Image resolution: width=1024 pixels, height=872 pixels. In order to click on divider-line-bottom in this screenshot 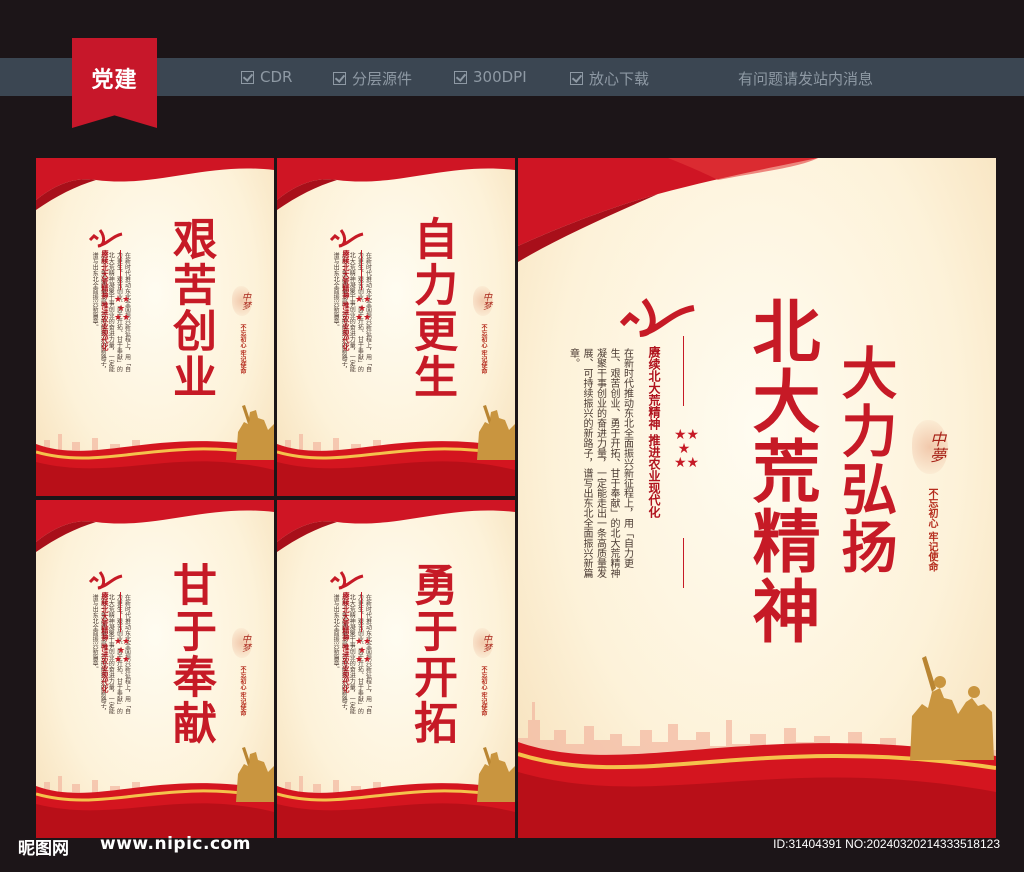, I will do `click(683, 563)`.